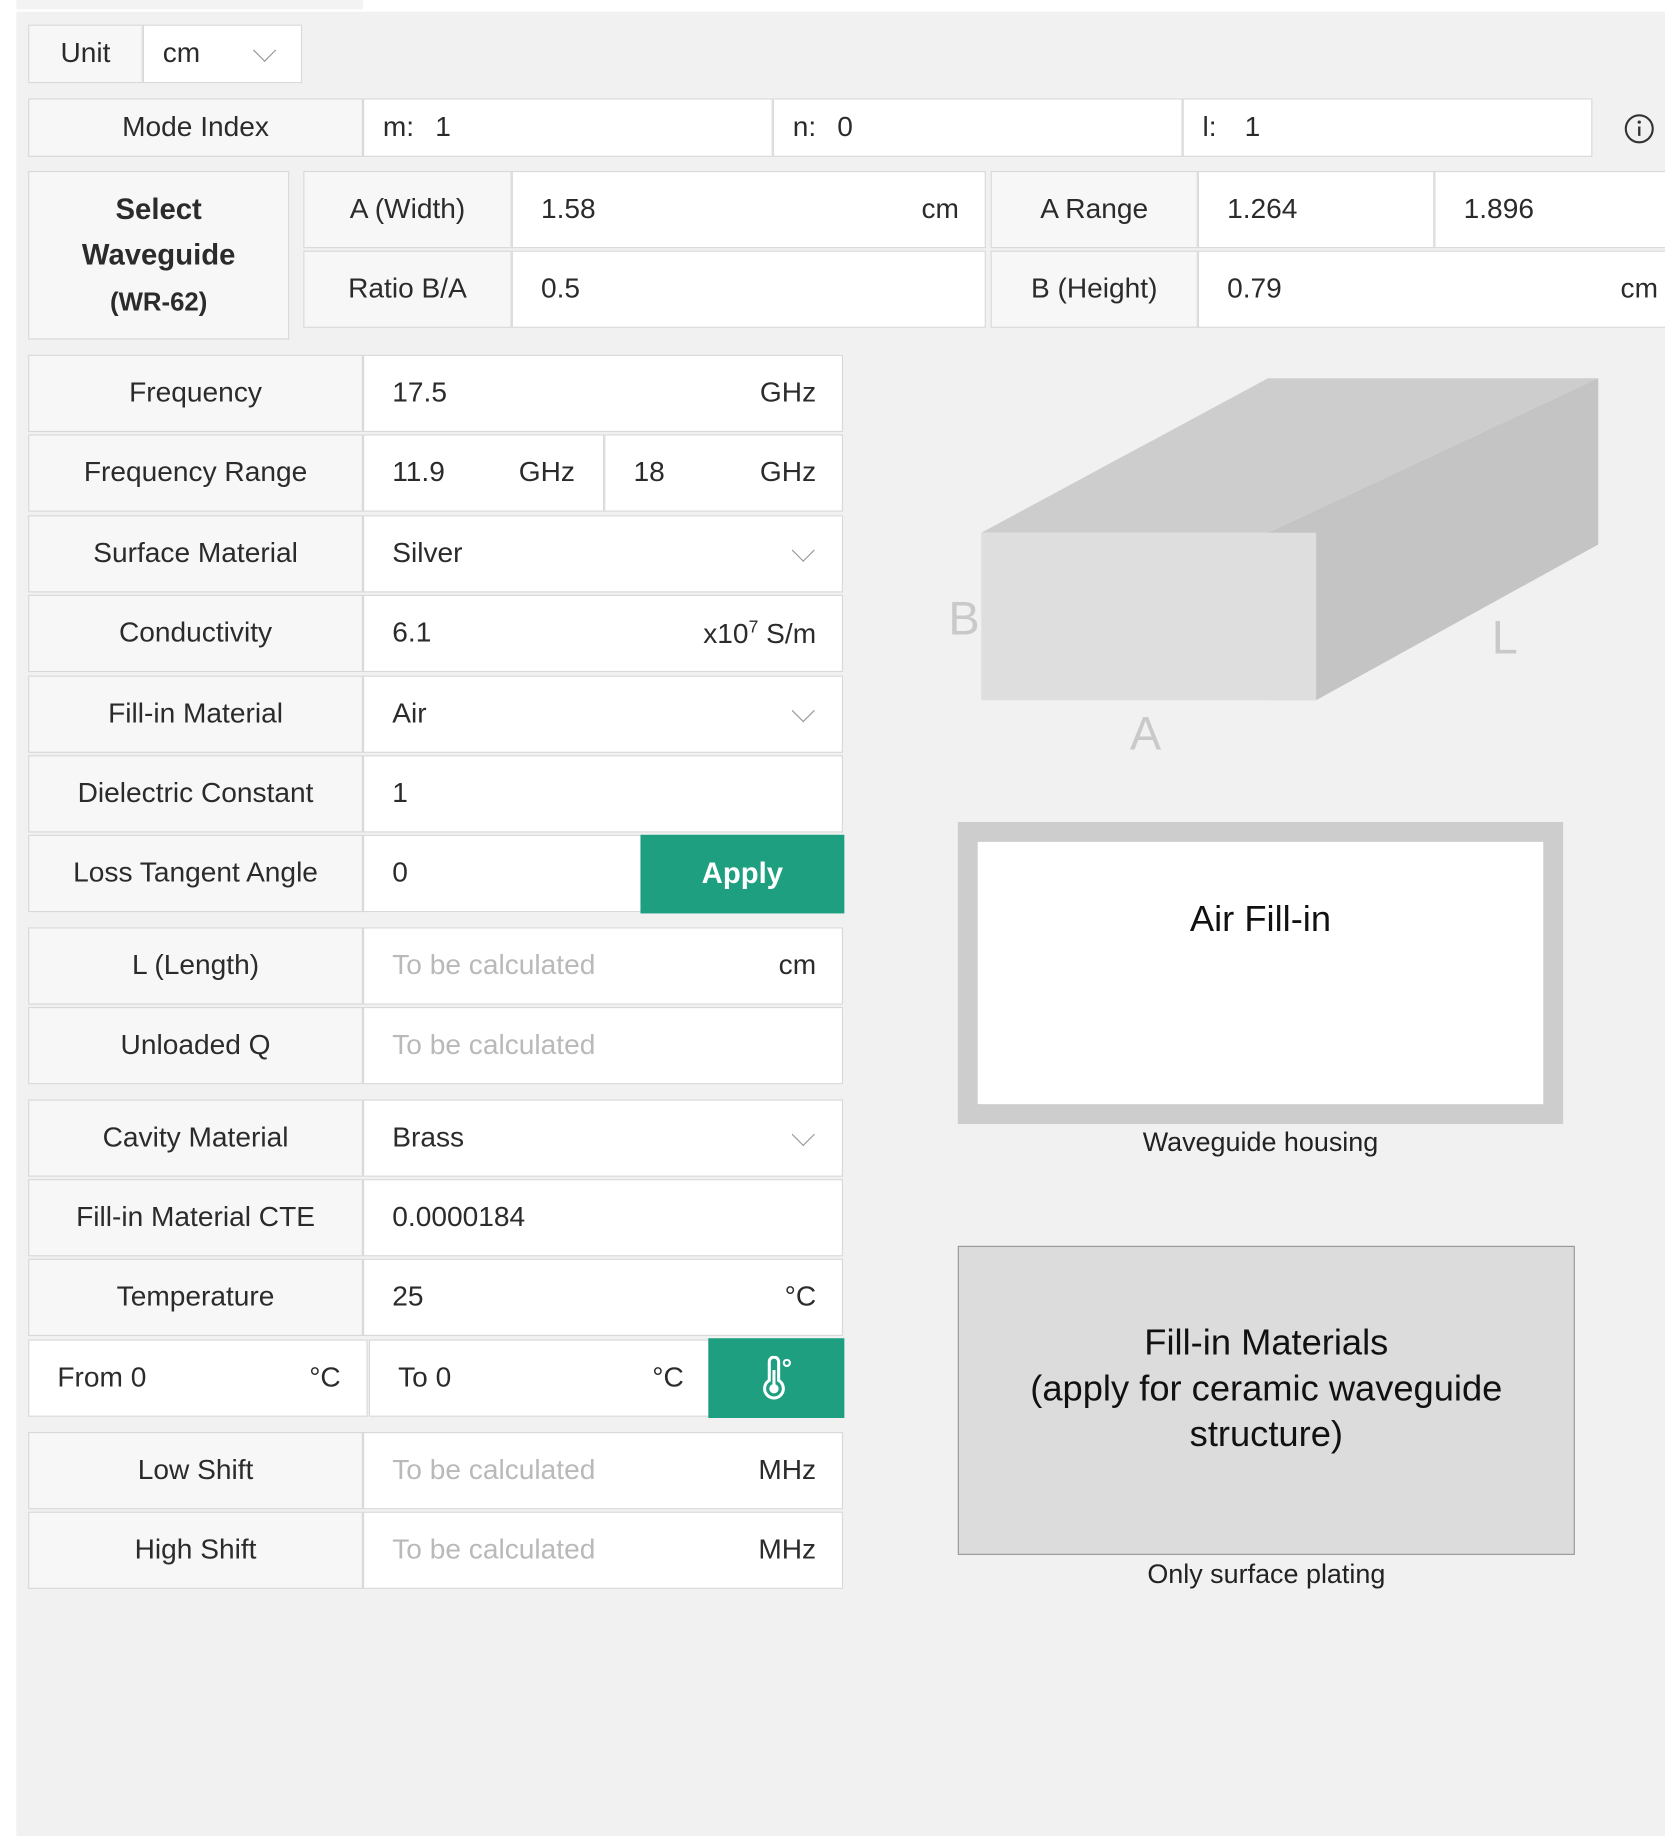  I want to click on mode-m-value: 1, so click(443, 127).